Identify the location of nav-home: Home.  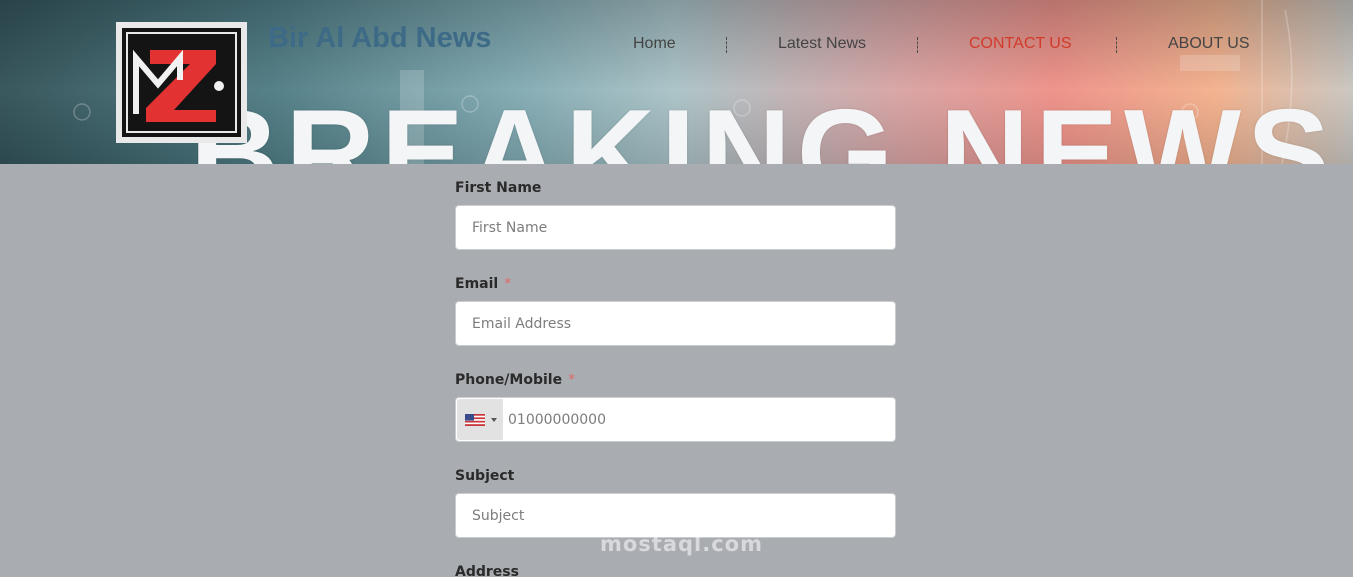
(654, 44).